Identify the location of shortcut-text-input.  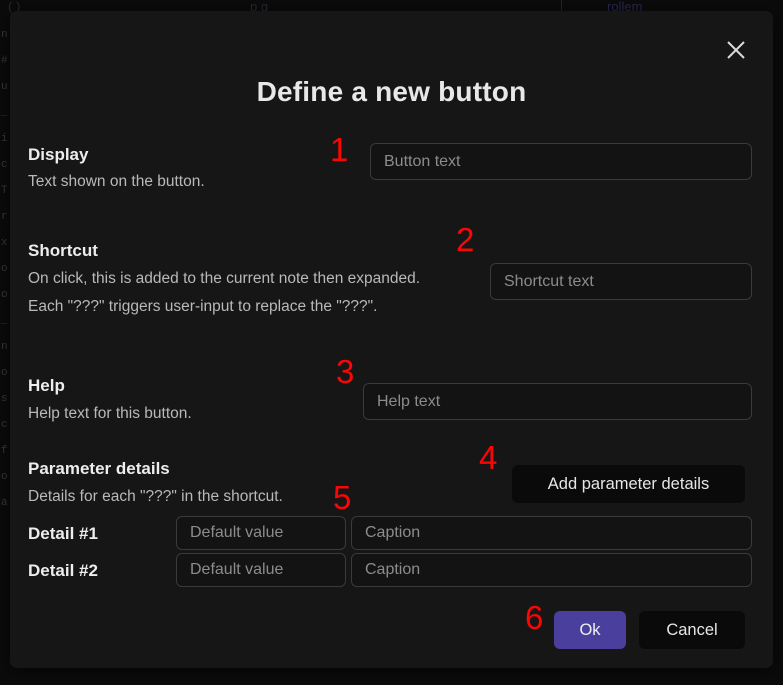
(621, 281).